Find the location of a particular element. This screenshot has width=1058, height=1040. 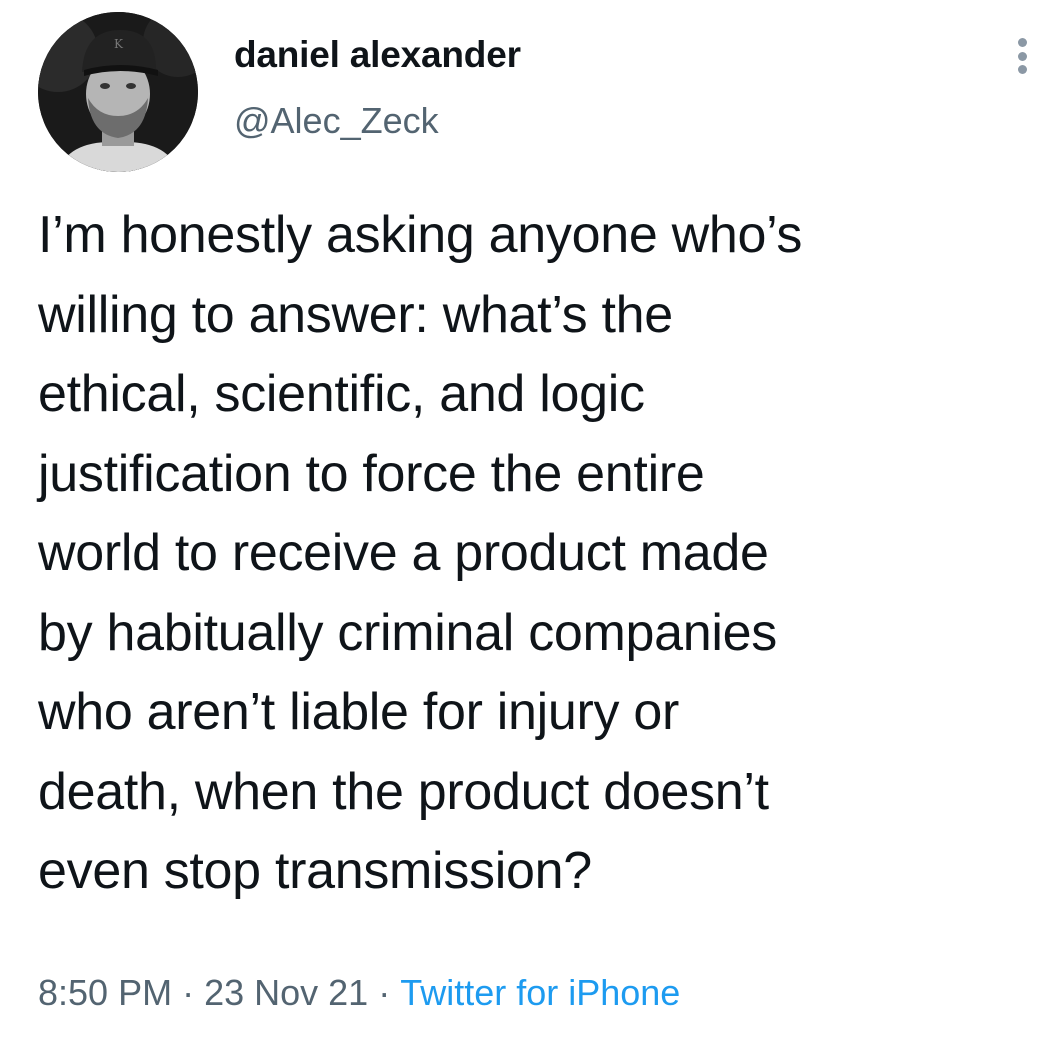

tweet-text-line: world to receive a product made is located at coordinates (403, 553).